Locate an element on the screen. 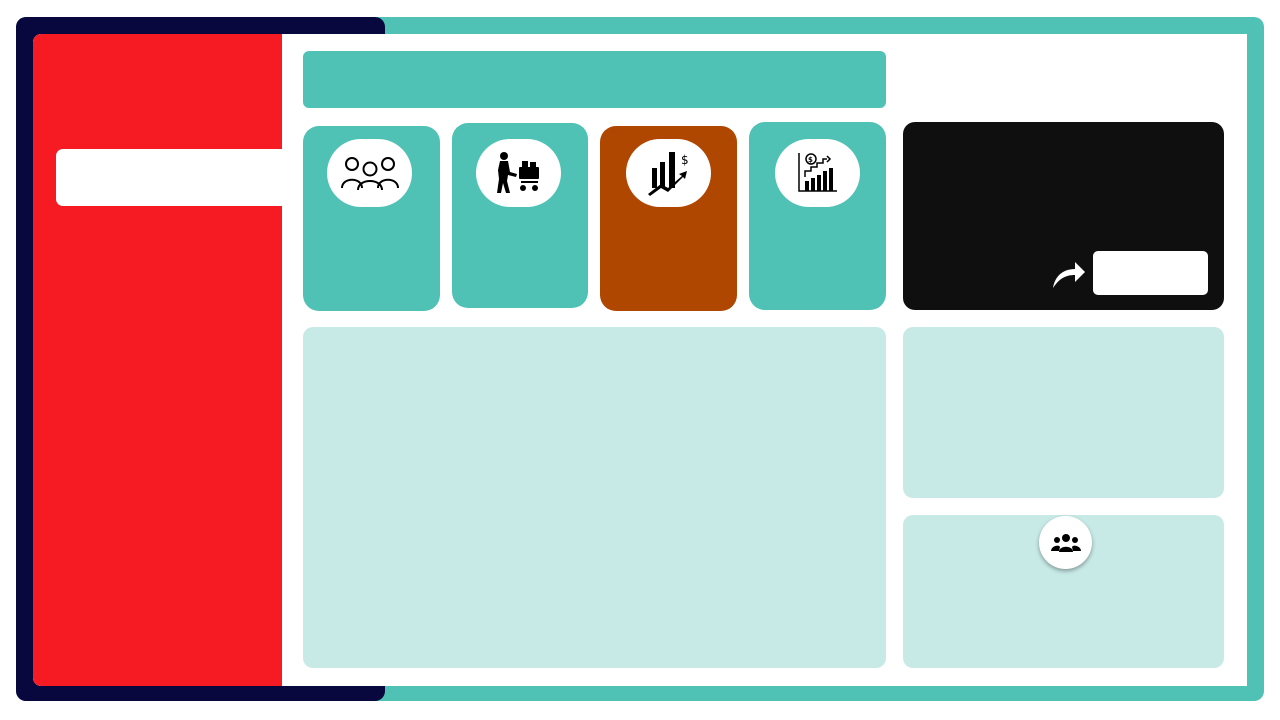 The image size is (1280, 720). kpi-card-customers is located at coordinates (371, 218).